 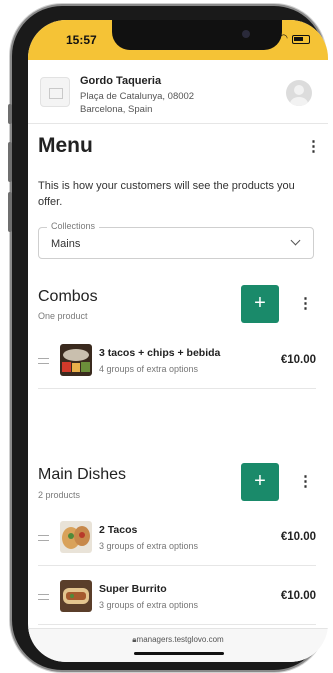 What do you see at coordinates (295, 240) in the screenshot?
I see `chevron-down-icon` at bounding box center [295, 240].